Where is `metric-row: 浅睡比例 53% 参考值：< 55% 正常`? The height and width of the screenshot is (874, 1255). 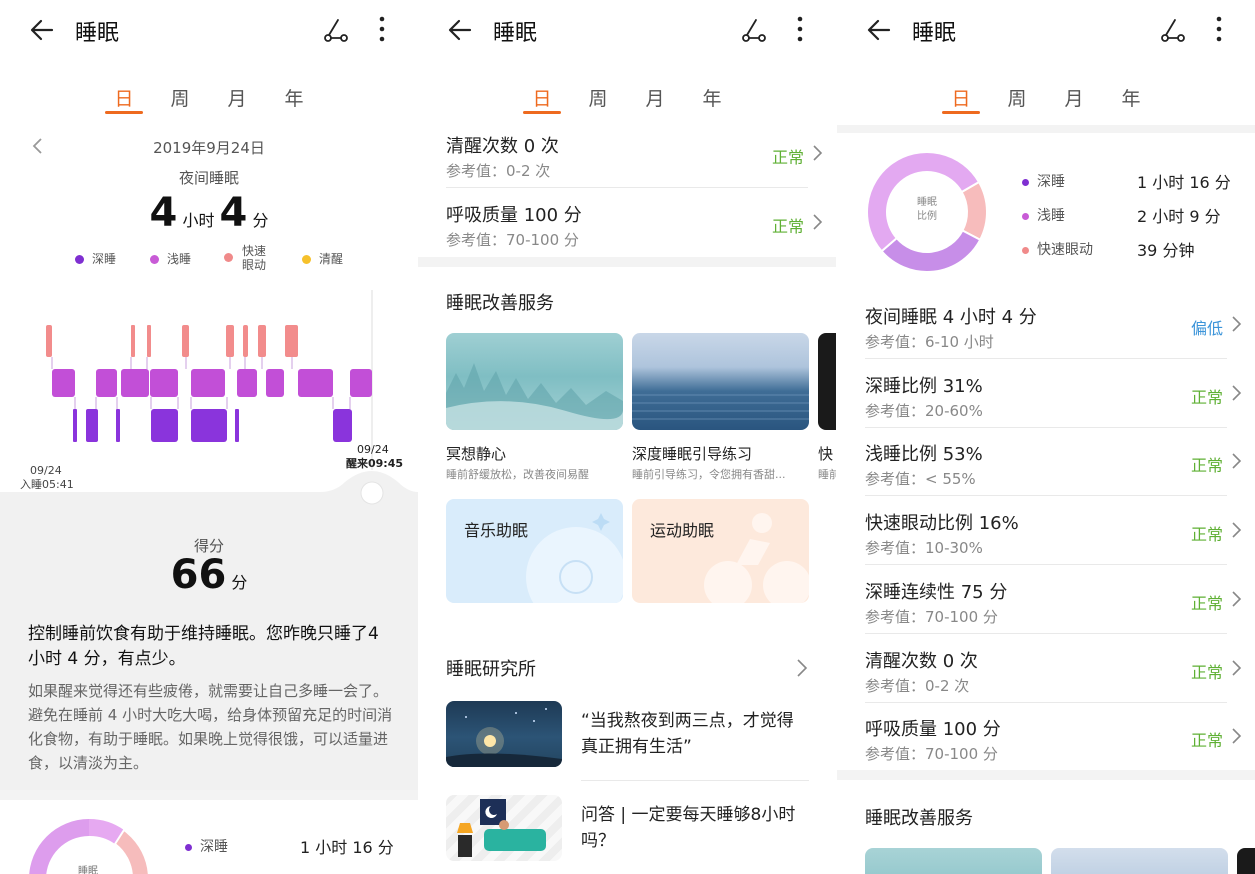 metric-row: 浅睡比例 53% 参考值：< 55% 正常 is located at coordinates (1046, 462).